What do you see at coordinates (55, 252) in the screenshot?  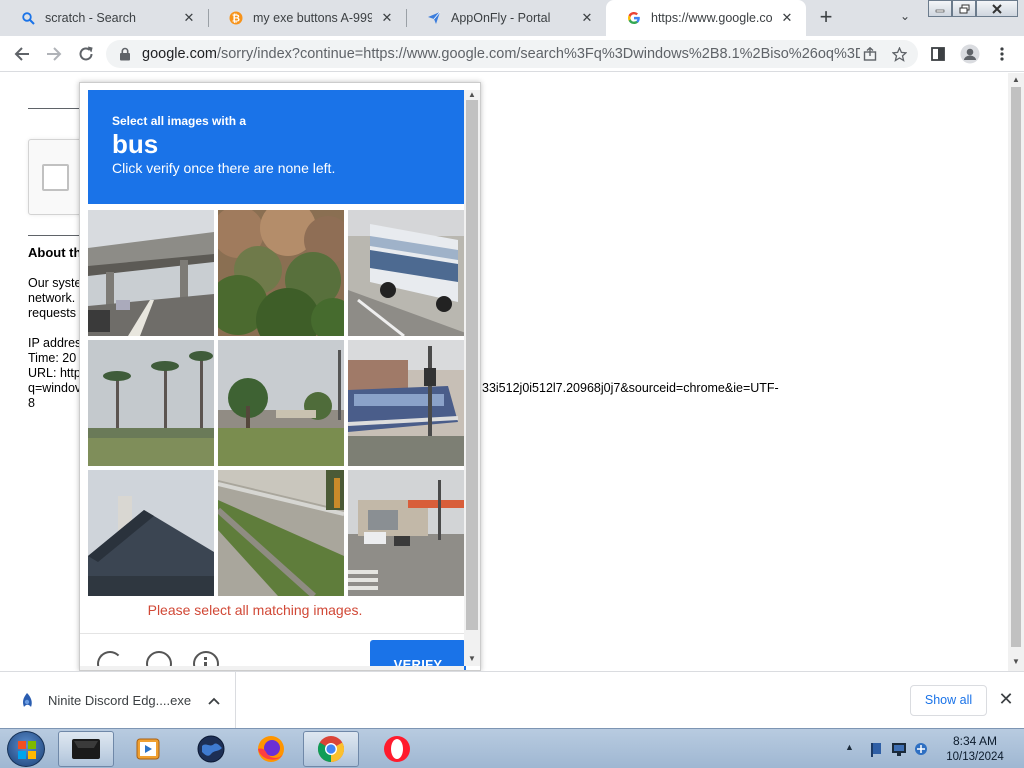 I see `about-heading: About th` at bounding box center [55, 252].